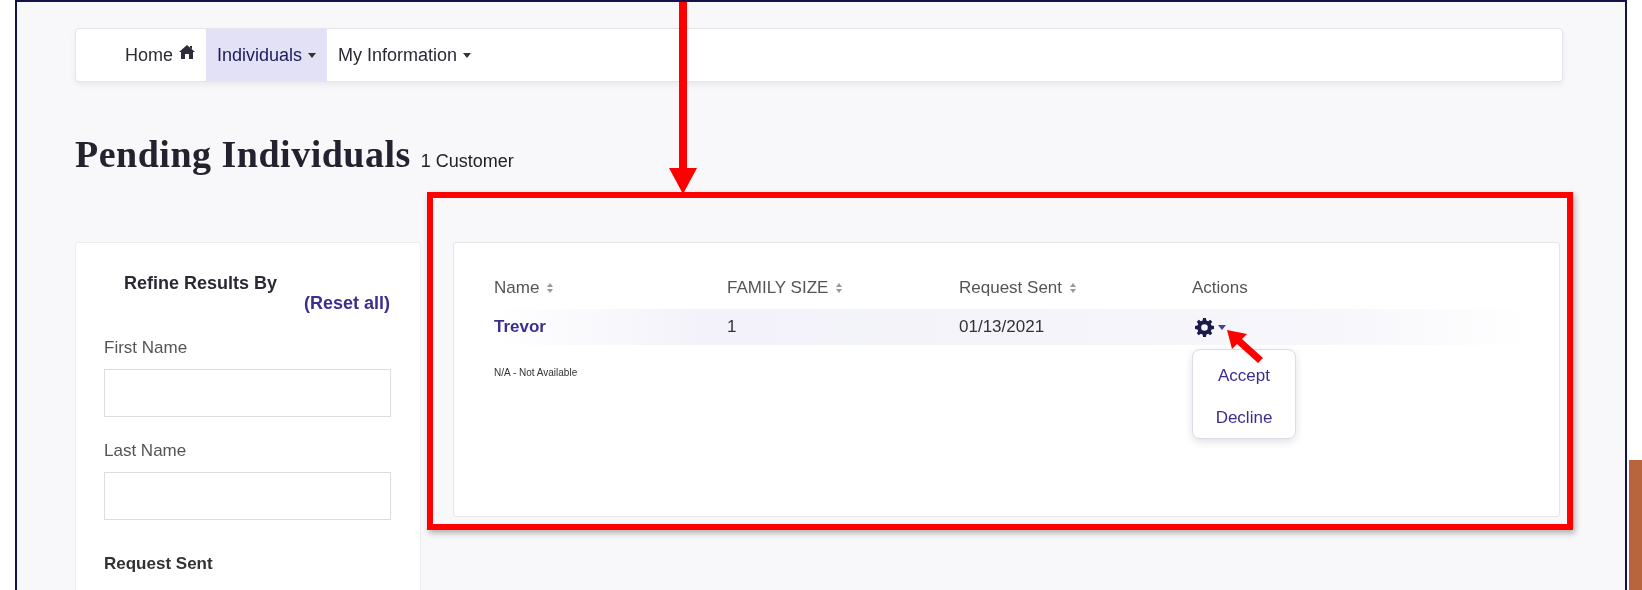 This screenshot has width=1642, height=590. I want to click on nav-item: Home, so click(160, 55).